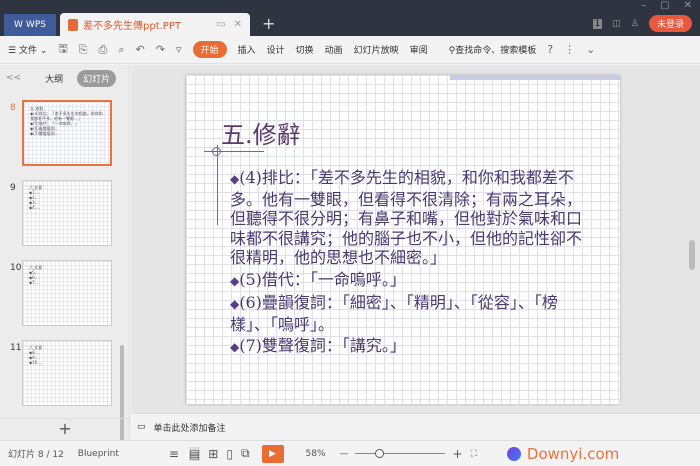  I want to click on more-icon: ▿, so click(179, 49).